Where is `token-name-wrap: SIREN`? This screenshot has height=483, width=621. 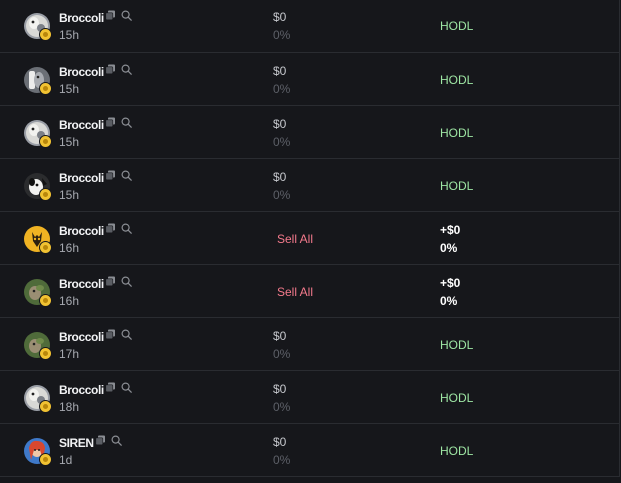 token-name-wrap: SIREN is located at coordinates (90, 442).